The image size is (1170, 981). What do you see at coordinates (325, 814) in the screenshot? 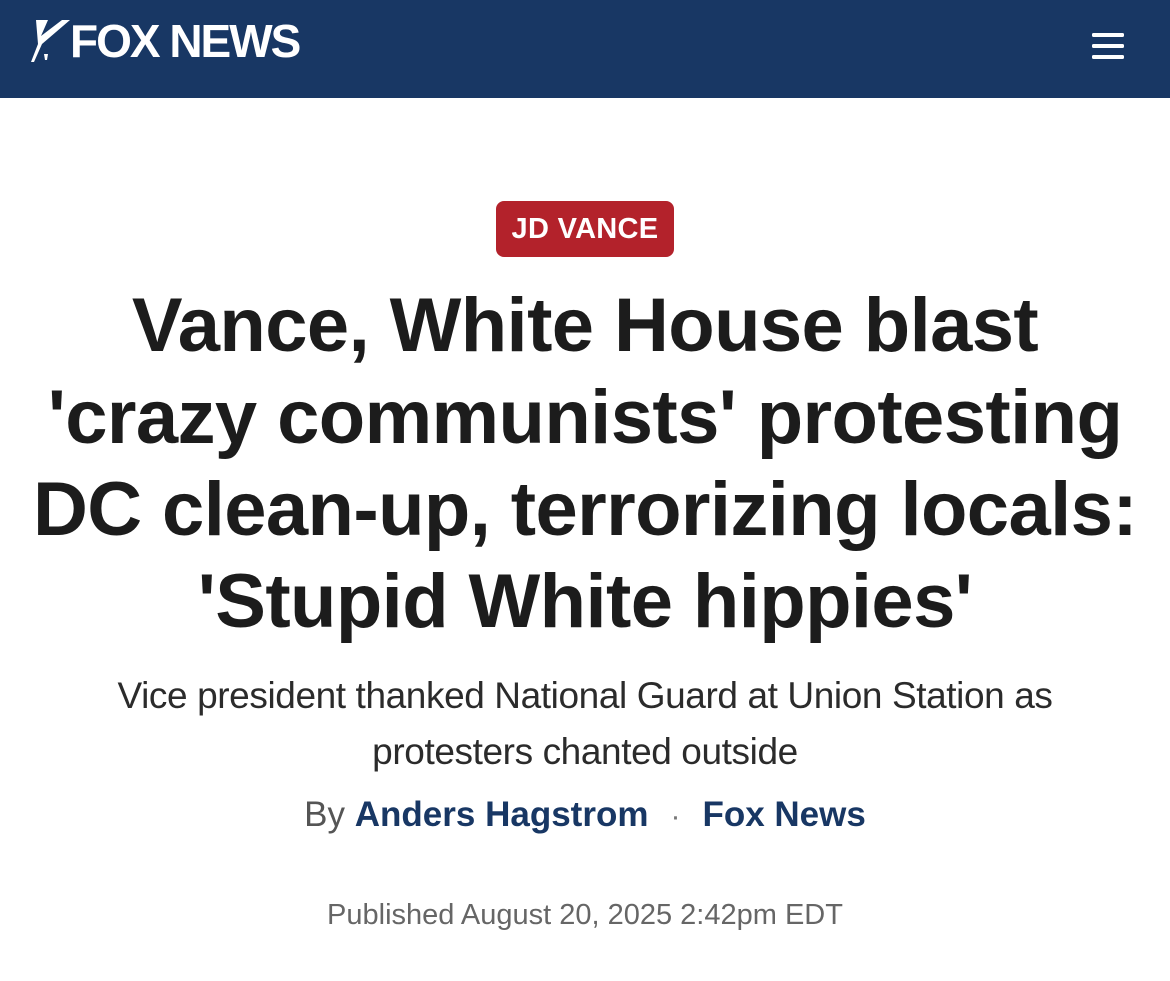
I see `byline-prefix: By` at bounding box center [325, 814].